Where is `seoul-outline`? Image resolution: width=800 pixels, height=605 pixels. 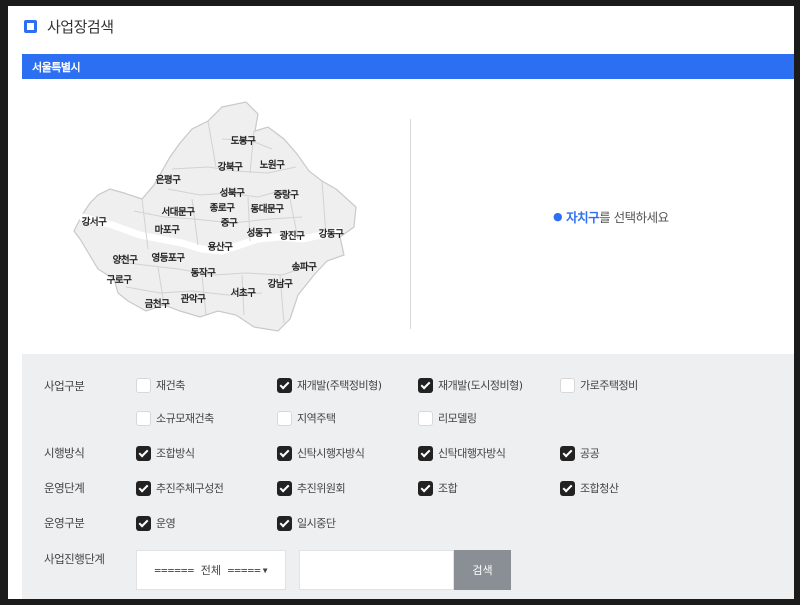 seoul-outline is located at coordinates (215, 216).